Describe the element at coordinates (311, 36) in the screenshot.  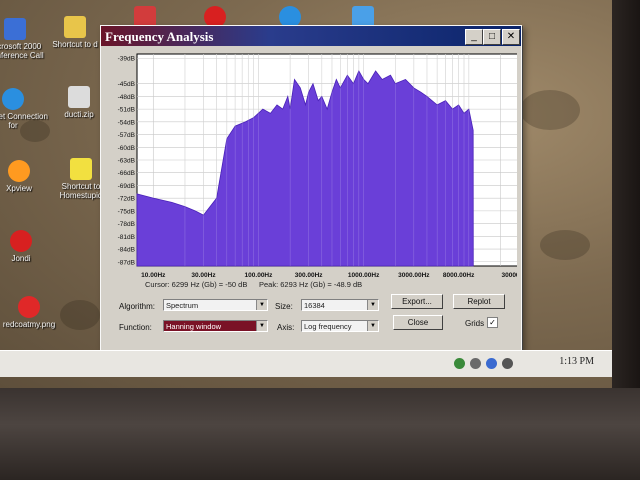
I see `title-bar: Frequency Analysis _ □ ✕` at that location.